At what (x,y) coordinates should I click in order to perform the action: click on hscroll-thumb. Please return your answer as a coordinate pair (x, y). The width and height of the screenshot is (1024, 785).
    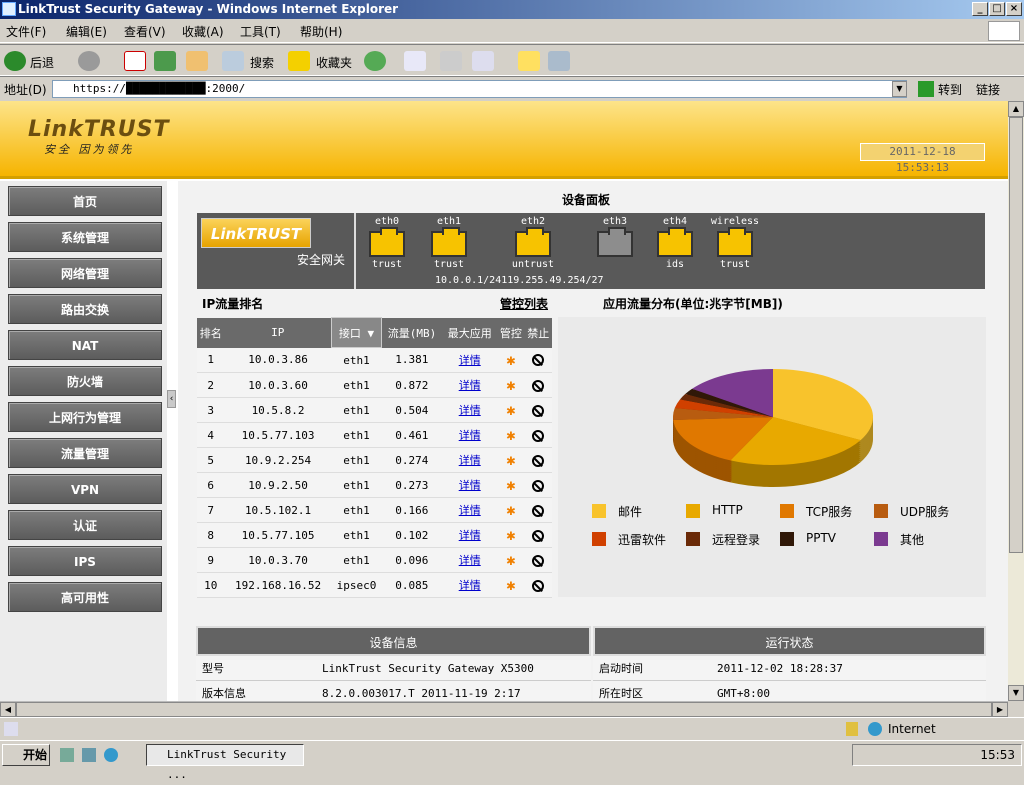
    Looking at the image, I should click on (504, 709).